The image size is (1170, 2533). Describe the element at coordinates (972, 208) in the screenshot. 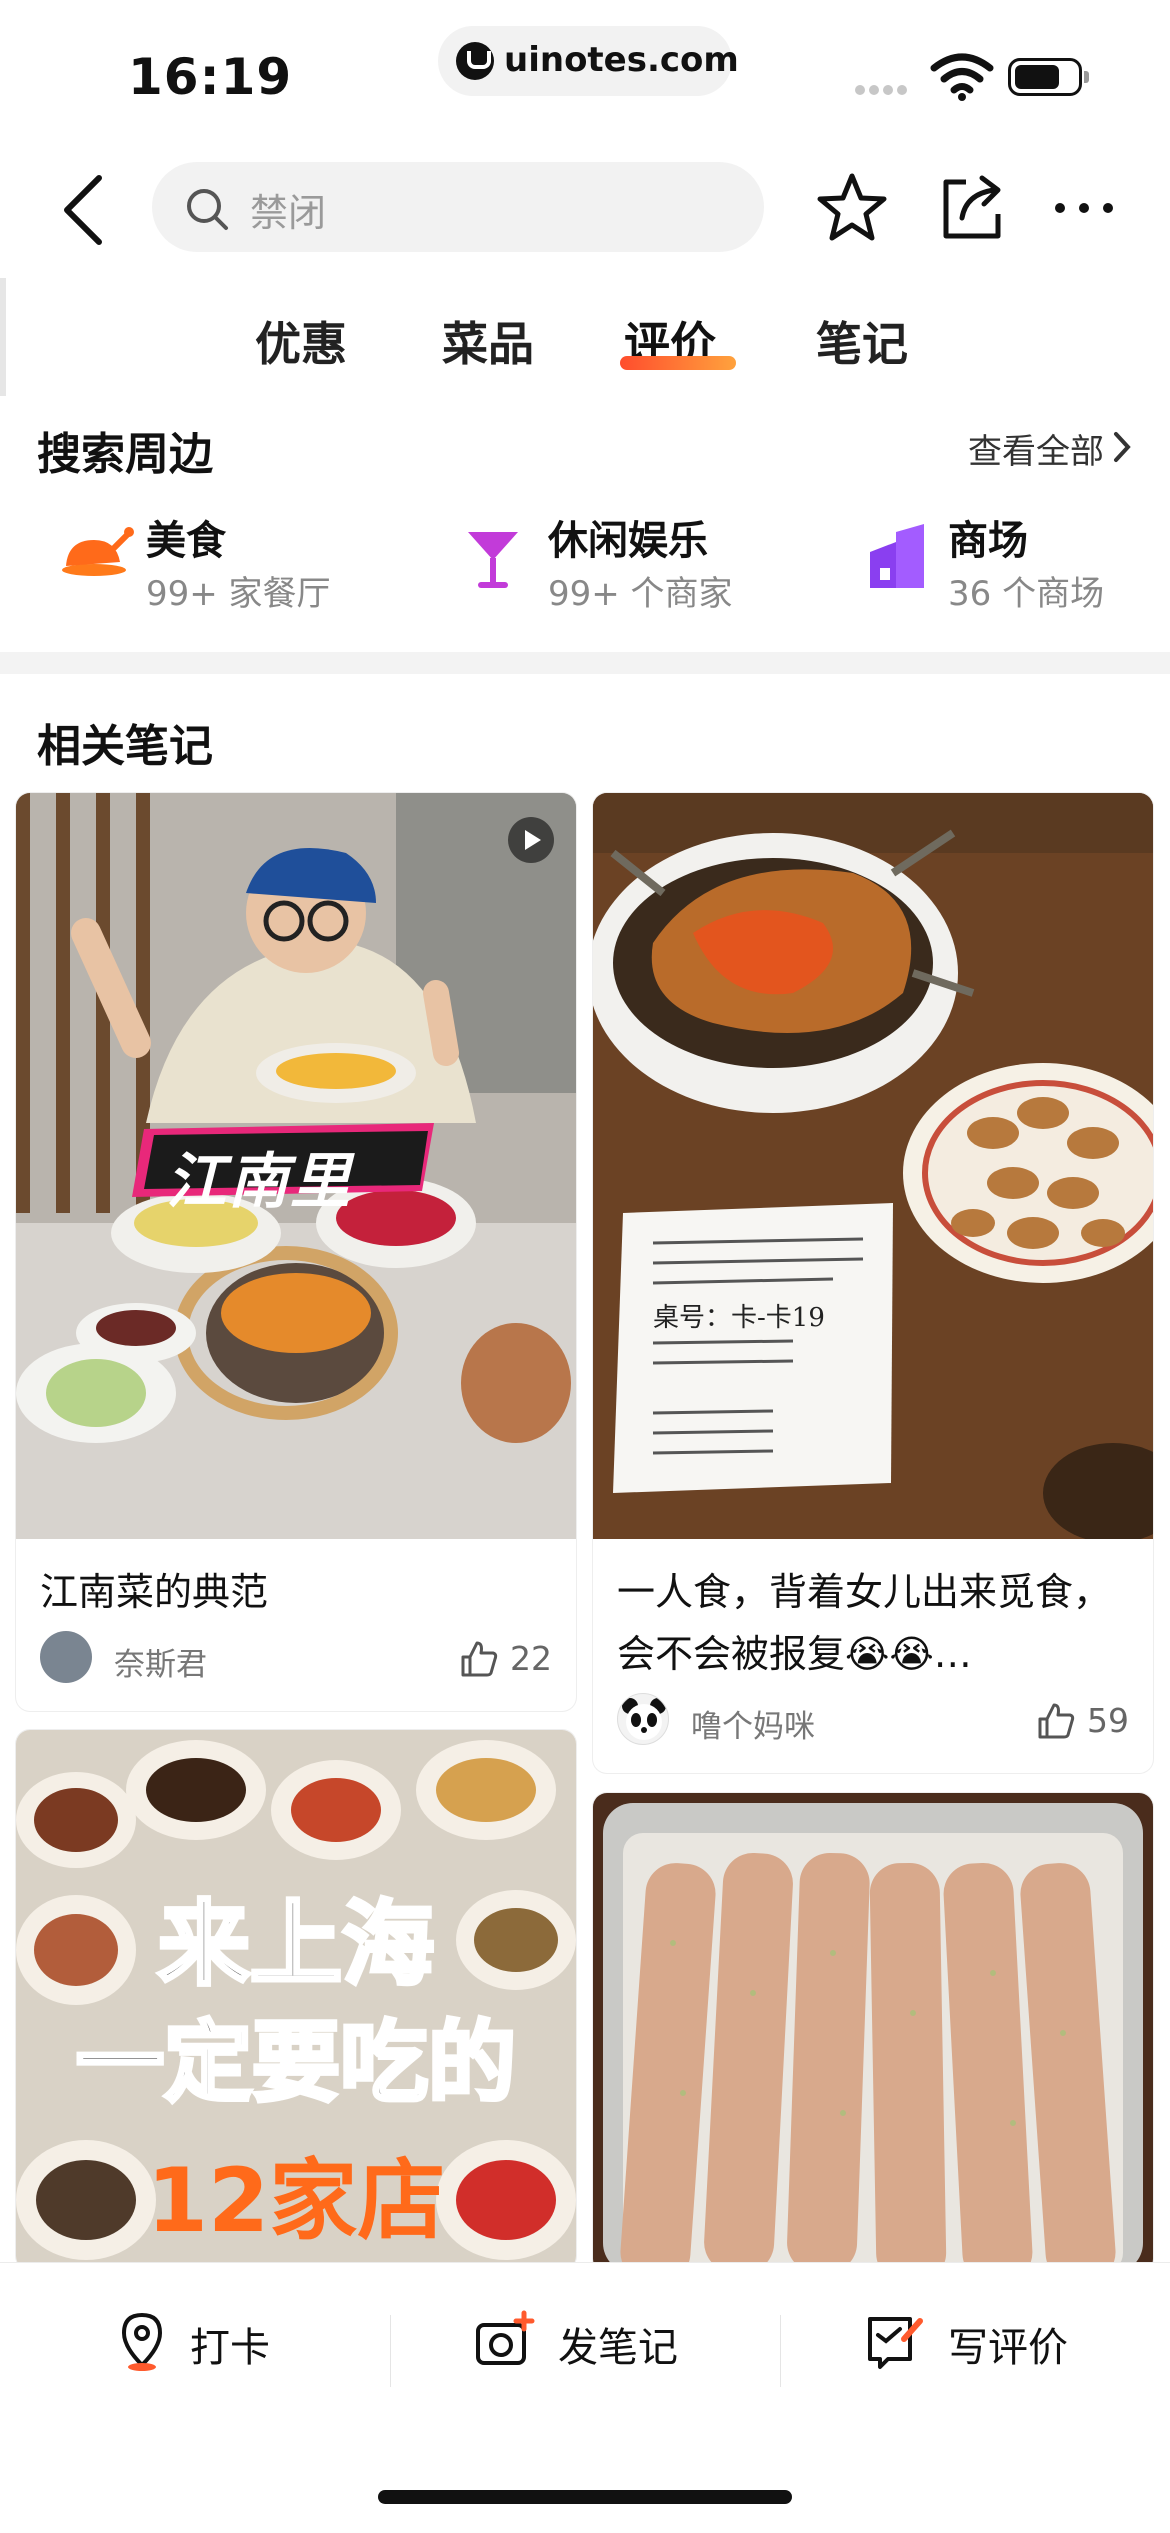

I see `share-icon` at that location.